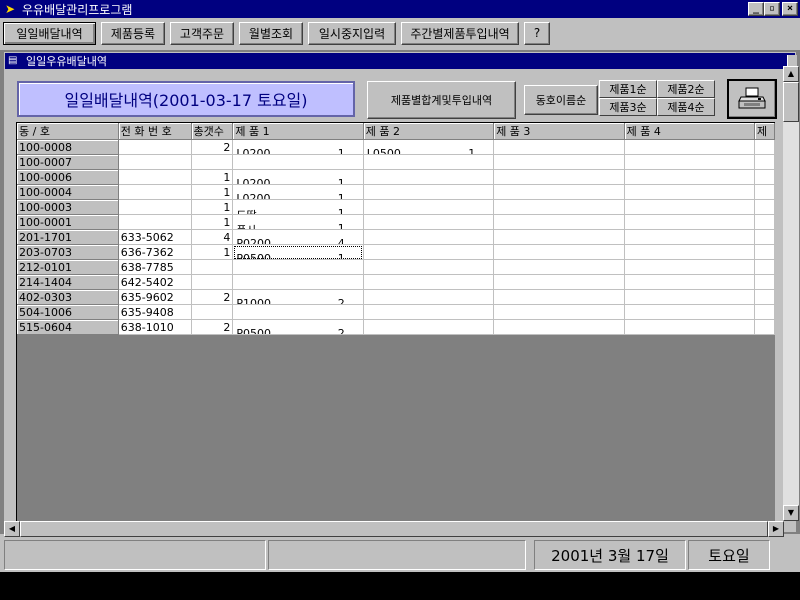  What do you see at coordinates (791, 102) in the screenshot?
I see `vertical-scroll-thumb` at bounding box center [791, 102].